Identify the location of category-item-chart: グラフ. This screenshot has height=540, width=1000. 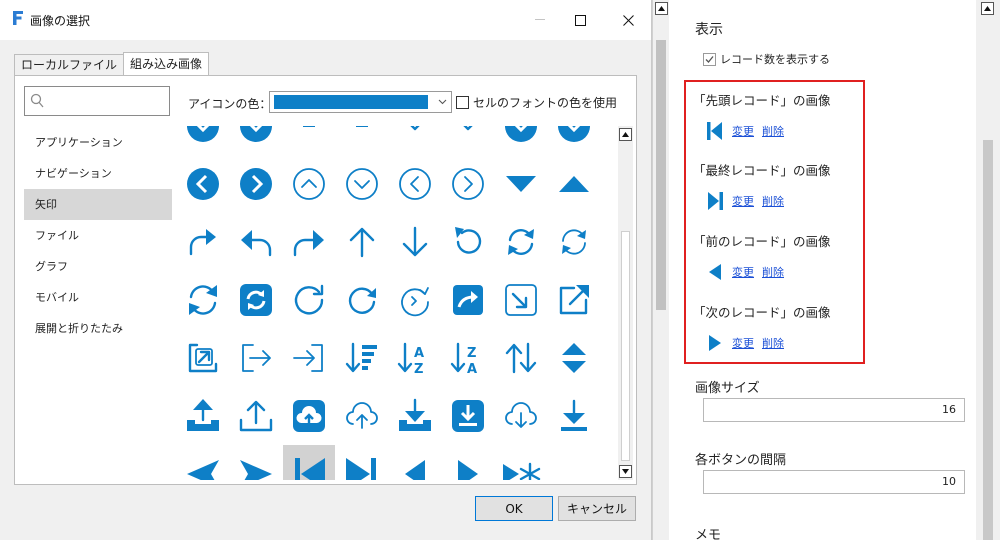
(98, 266).